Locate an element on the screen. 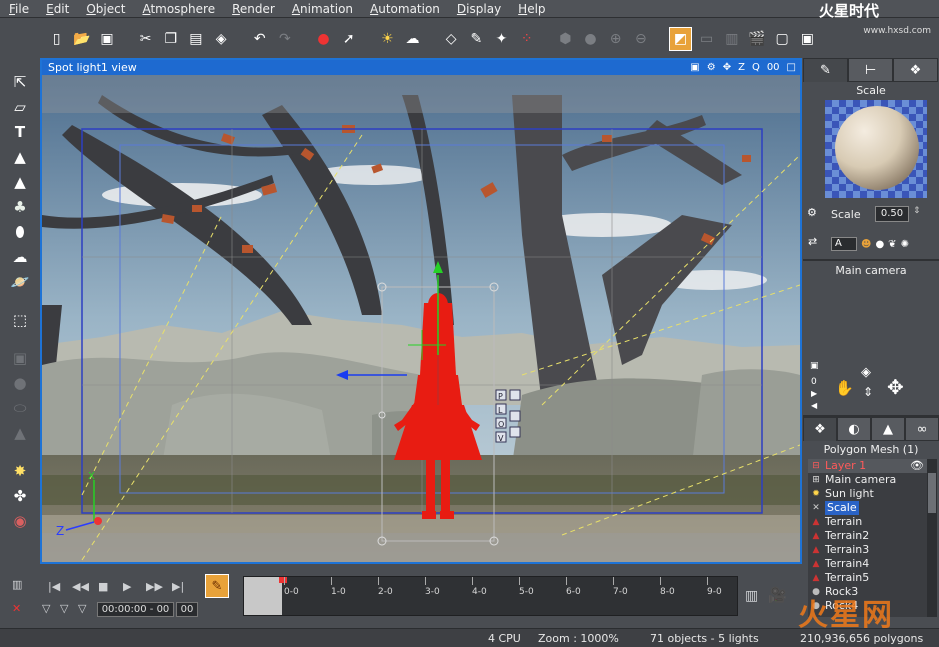  menu-render: Render is located at coordinates (253, 9).